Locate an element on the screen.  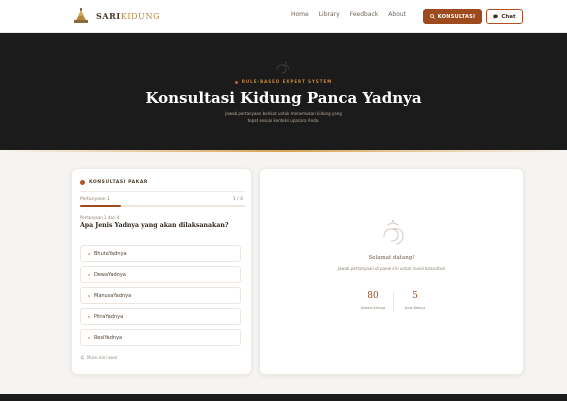
search-icon is located at coordinates (432, 16).